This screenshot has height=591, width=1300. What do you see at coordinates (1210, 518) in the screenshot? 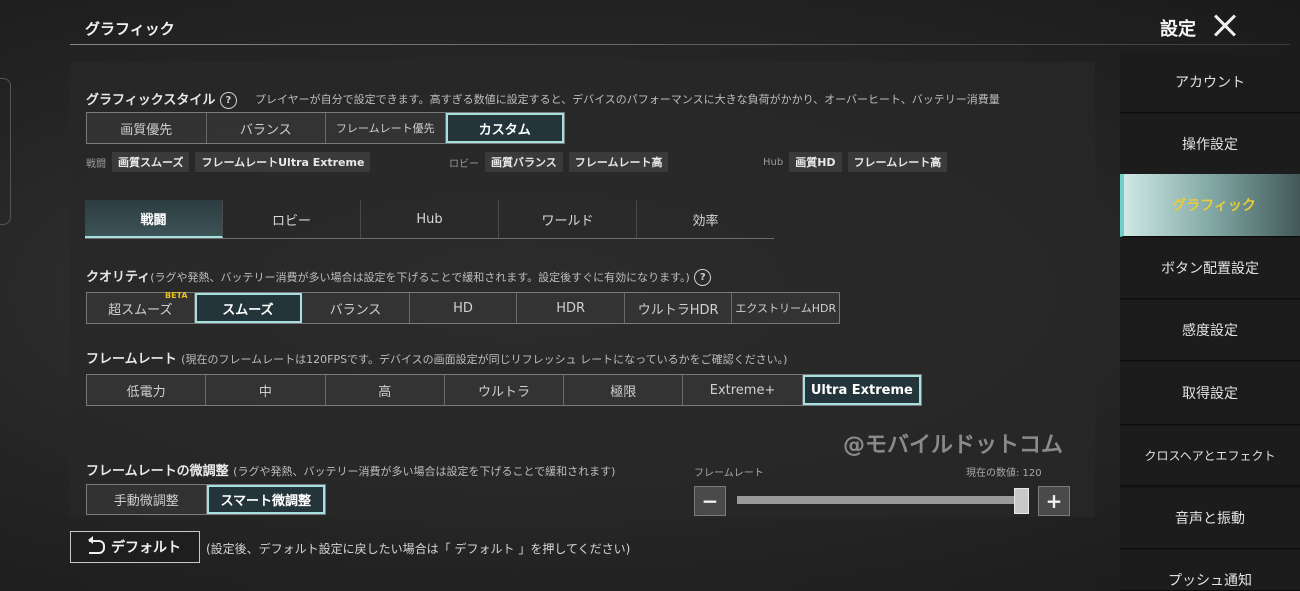
I see `menu-item-audio: 音声と振動` at bounding box center [1210, 518].